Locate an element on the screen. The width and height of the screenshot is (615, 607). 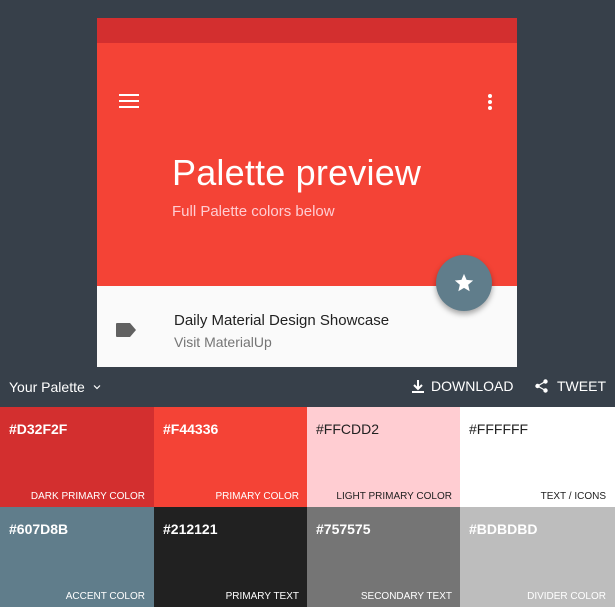
your-palette-dropdown: Your Palette is located at coordinates (55, 387).